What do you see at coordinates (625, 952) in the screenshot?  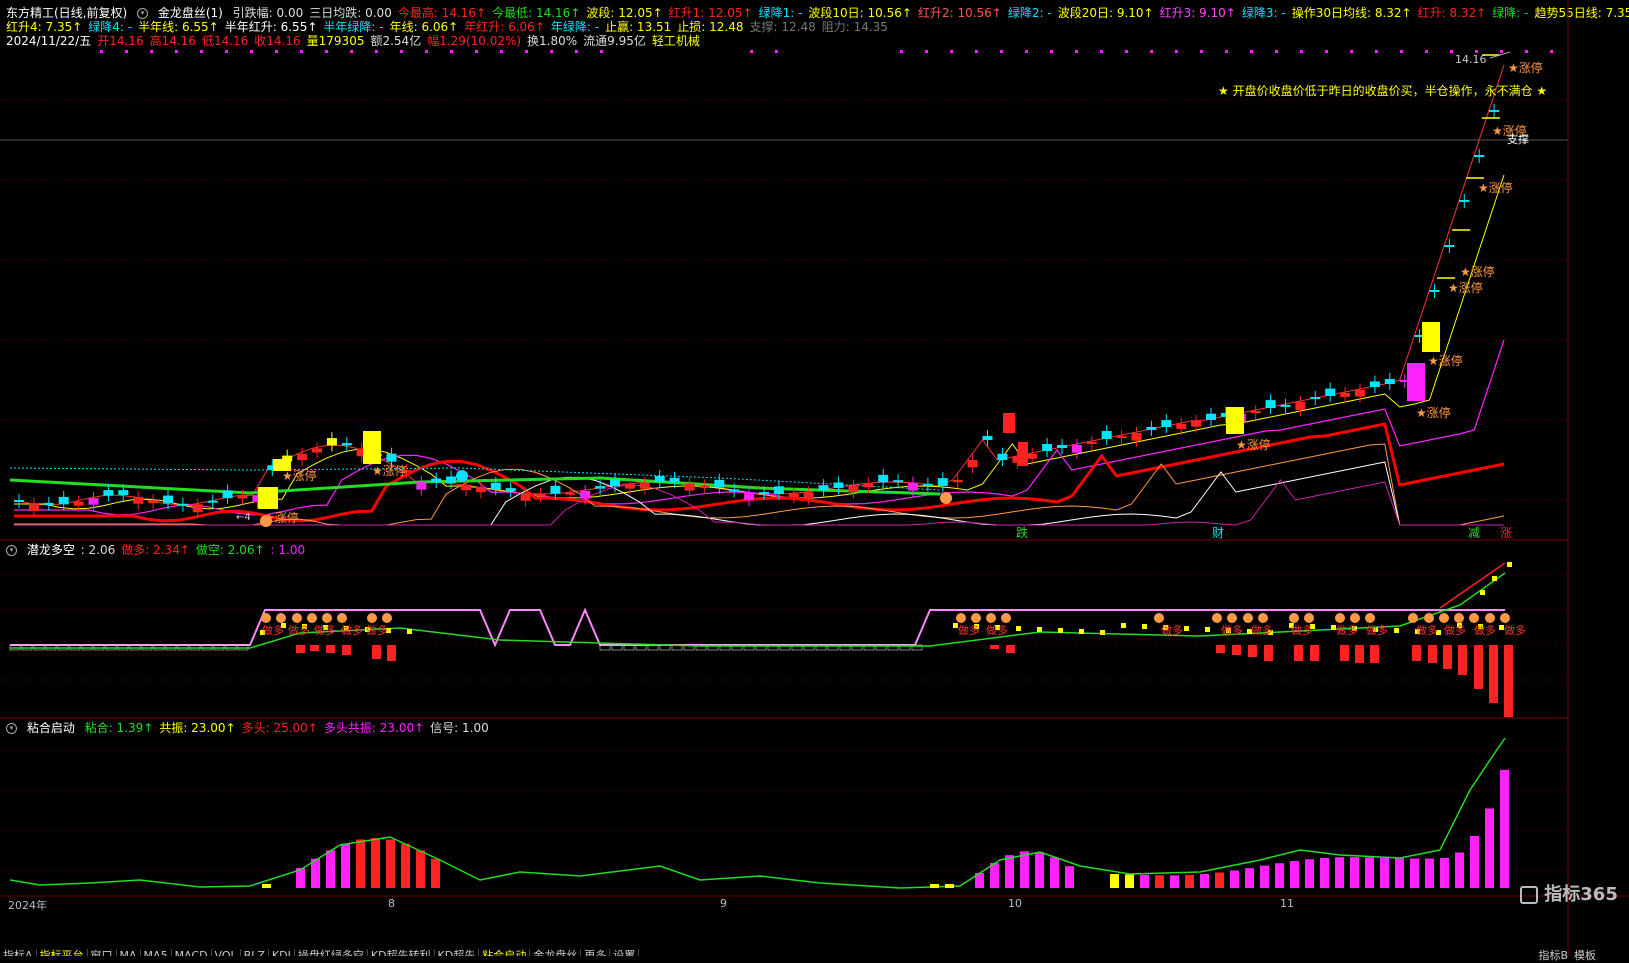 I see `tab-15: 设置` at bounding box center [625, 952].